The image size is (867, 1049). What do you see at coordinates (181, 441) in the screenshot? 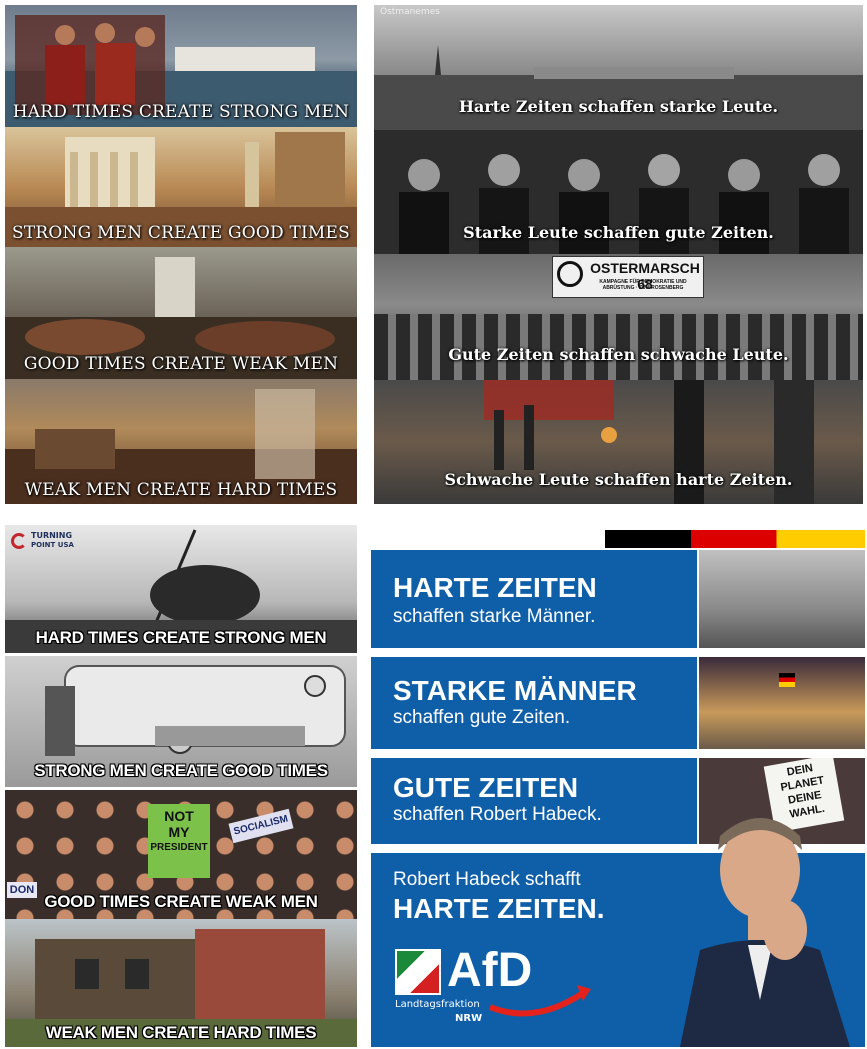
I see `classical-panel-4: WEAK MEN CREATE HARD TIMES` at bounding box center [181, 441].